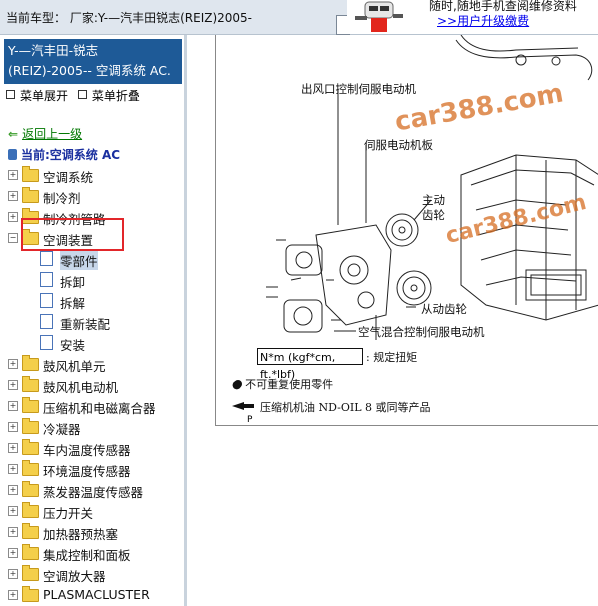 Image resolution: width=598 pixels, height=606 pixels. Describe the element at coordinates (92, 300) in the screenshot. I see `tree-subitem: 拆解` at that location.